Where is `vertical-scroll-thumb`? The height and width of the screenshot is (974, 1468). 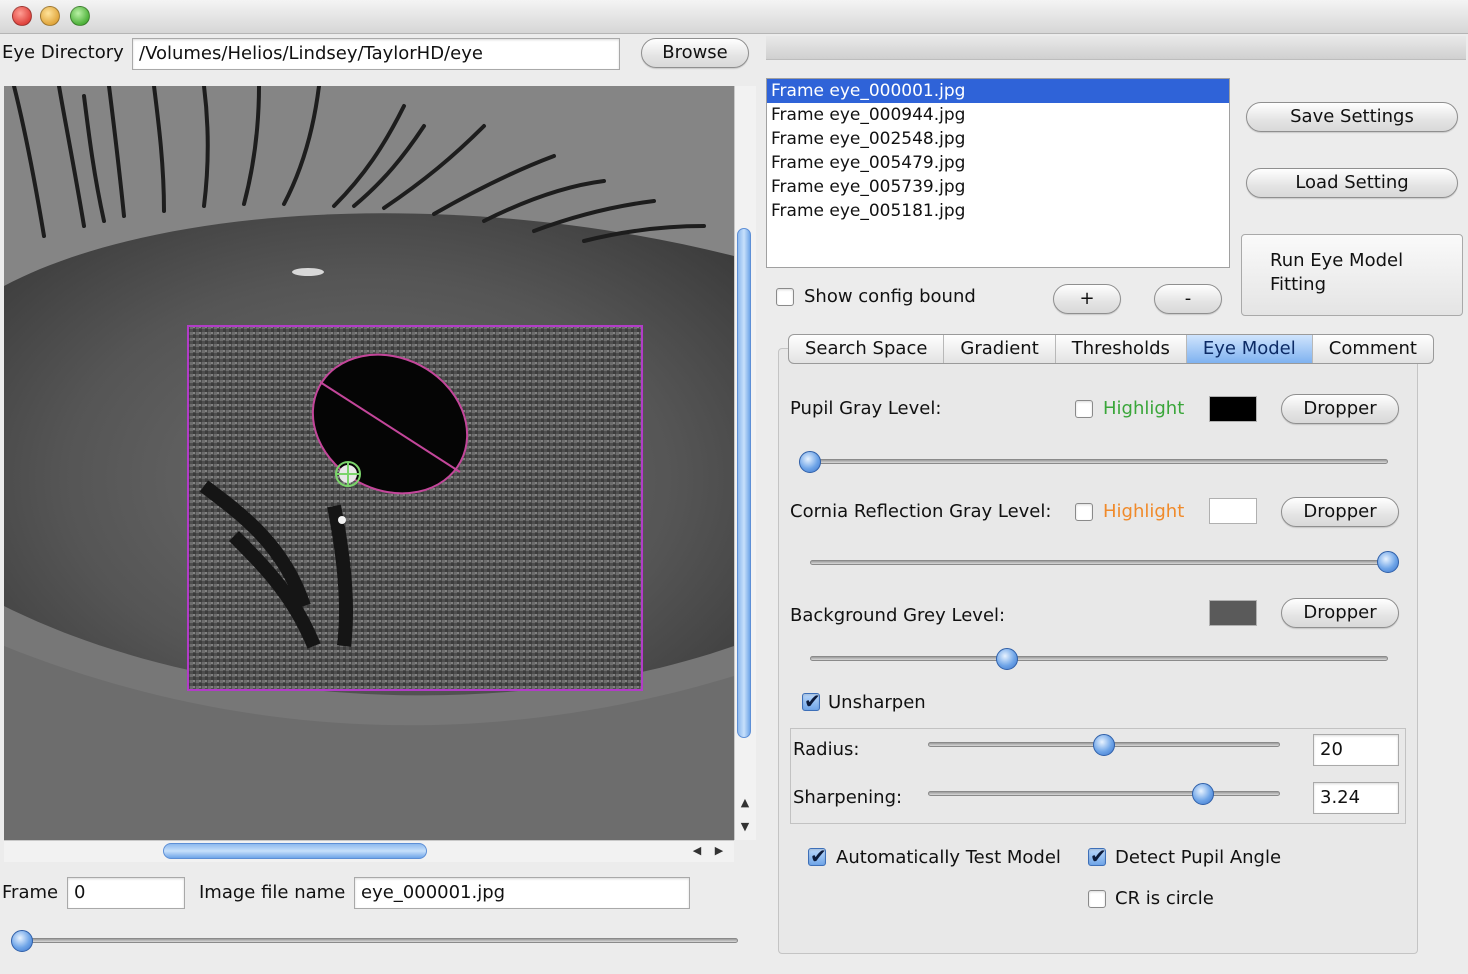 vertical-scroll-thumb is located at coordinates (744, 483).